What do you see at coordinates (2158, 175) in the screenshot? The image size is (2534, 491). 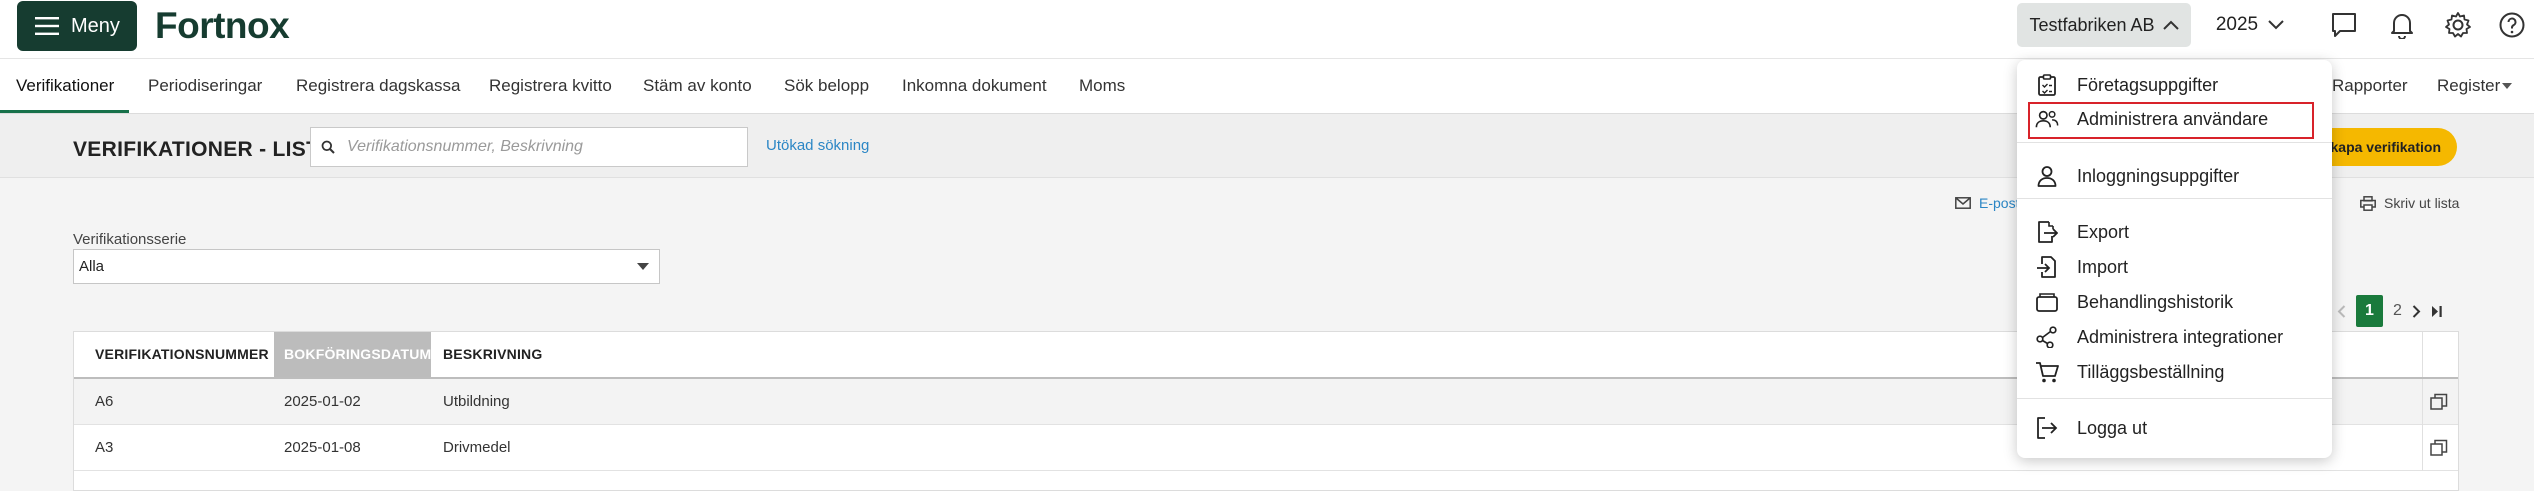 I see `menu-item-label: Inloggningsuppgifter` at bounding box center [2158, 175].